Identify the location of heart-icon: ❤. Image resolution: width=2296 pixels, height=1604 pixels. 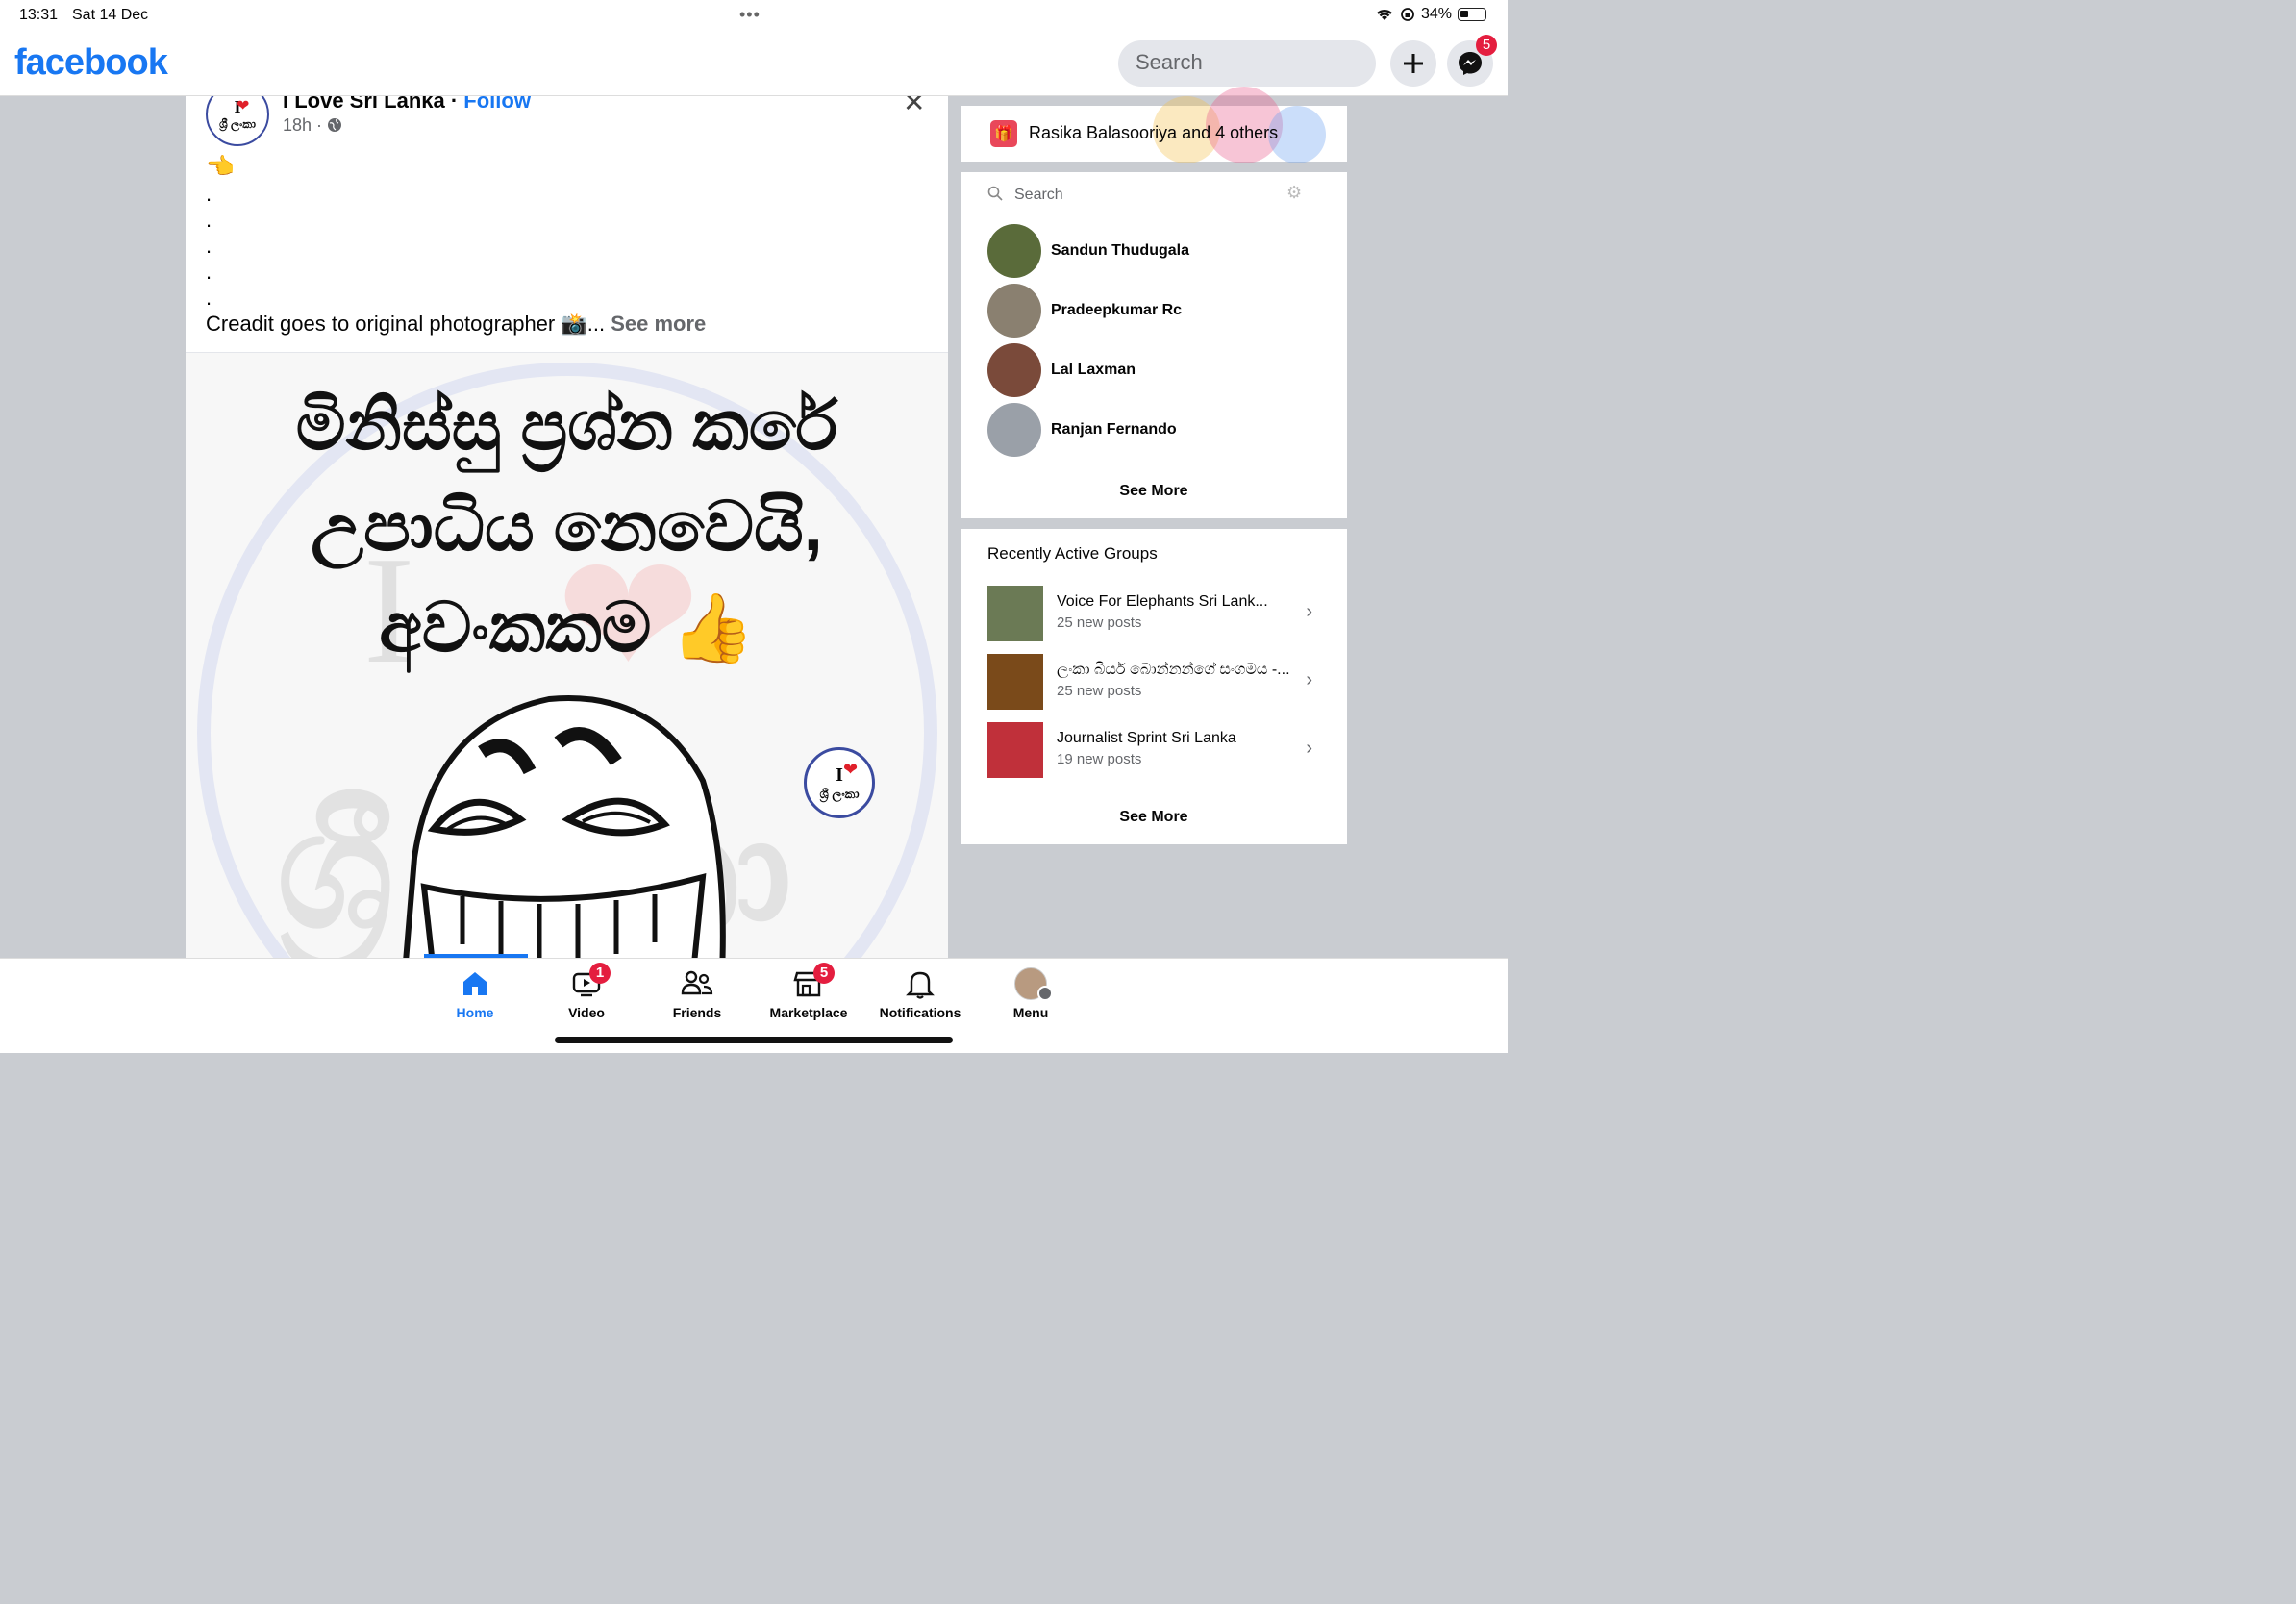
(243, 106).